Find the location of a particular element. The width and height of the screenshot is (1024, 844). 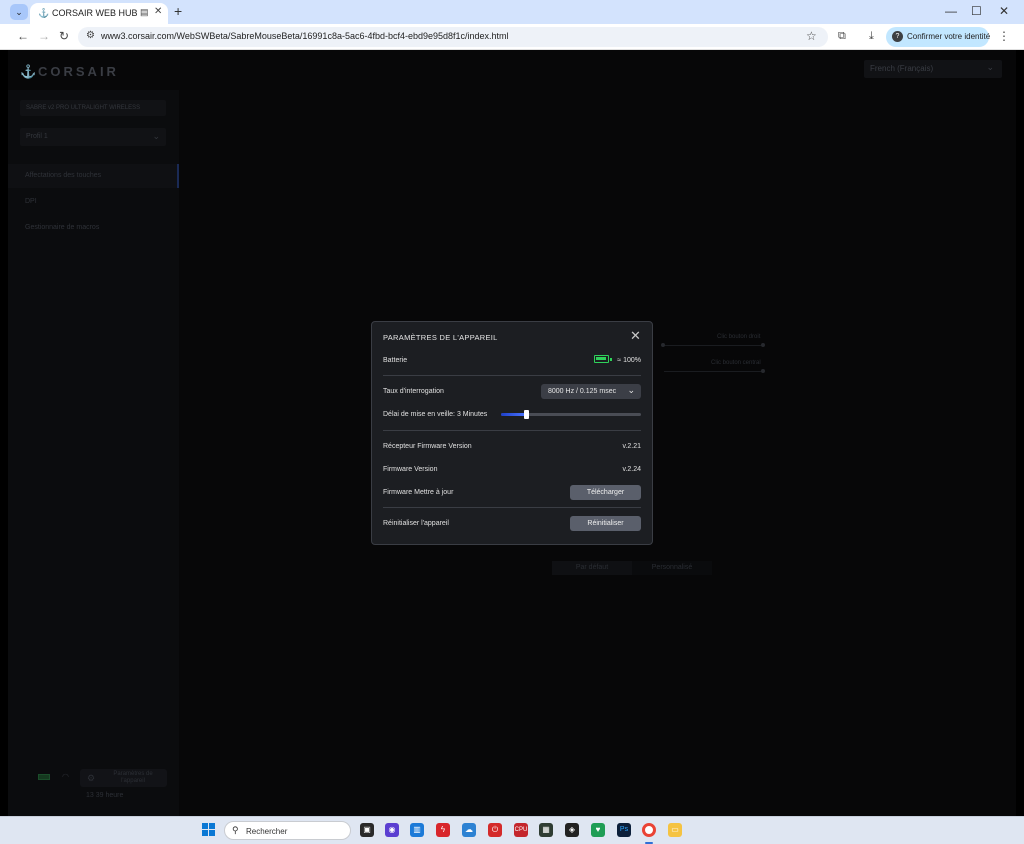

app-icon: ☁ is located at coordinates (469, 830).